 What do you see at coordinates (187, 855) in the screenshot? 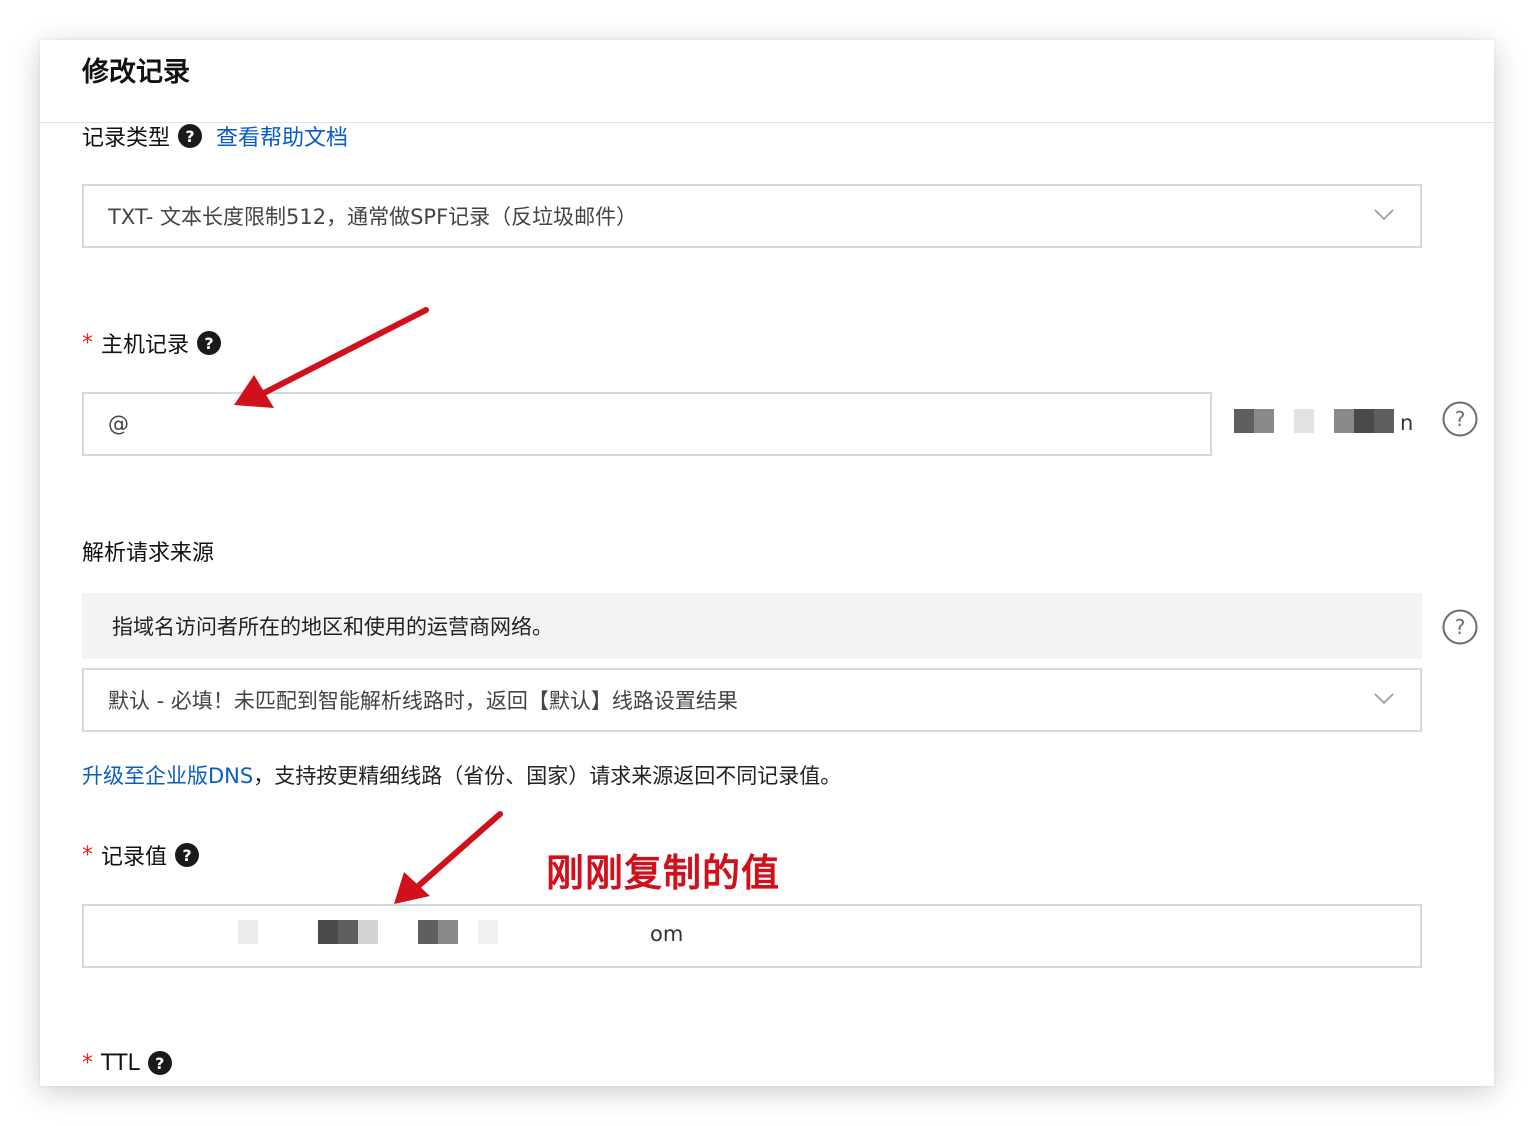
I see `record-value-help-icon: ?` at bounding box center [187, 855].